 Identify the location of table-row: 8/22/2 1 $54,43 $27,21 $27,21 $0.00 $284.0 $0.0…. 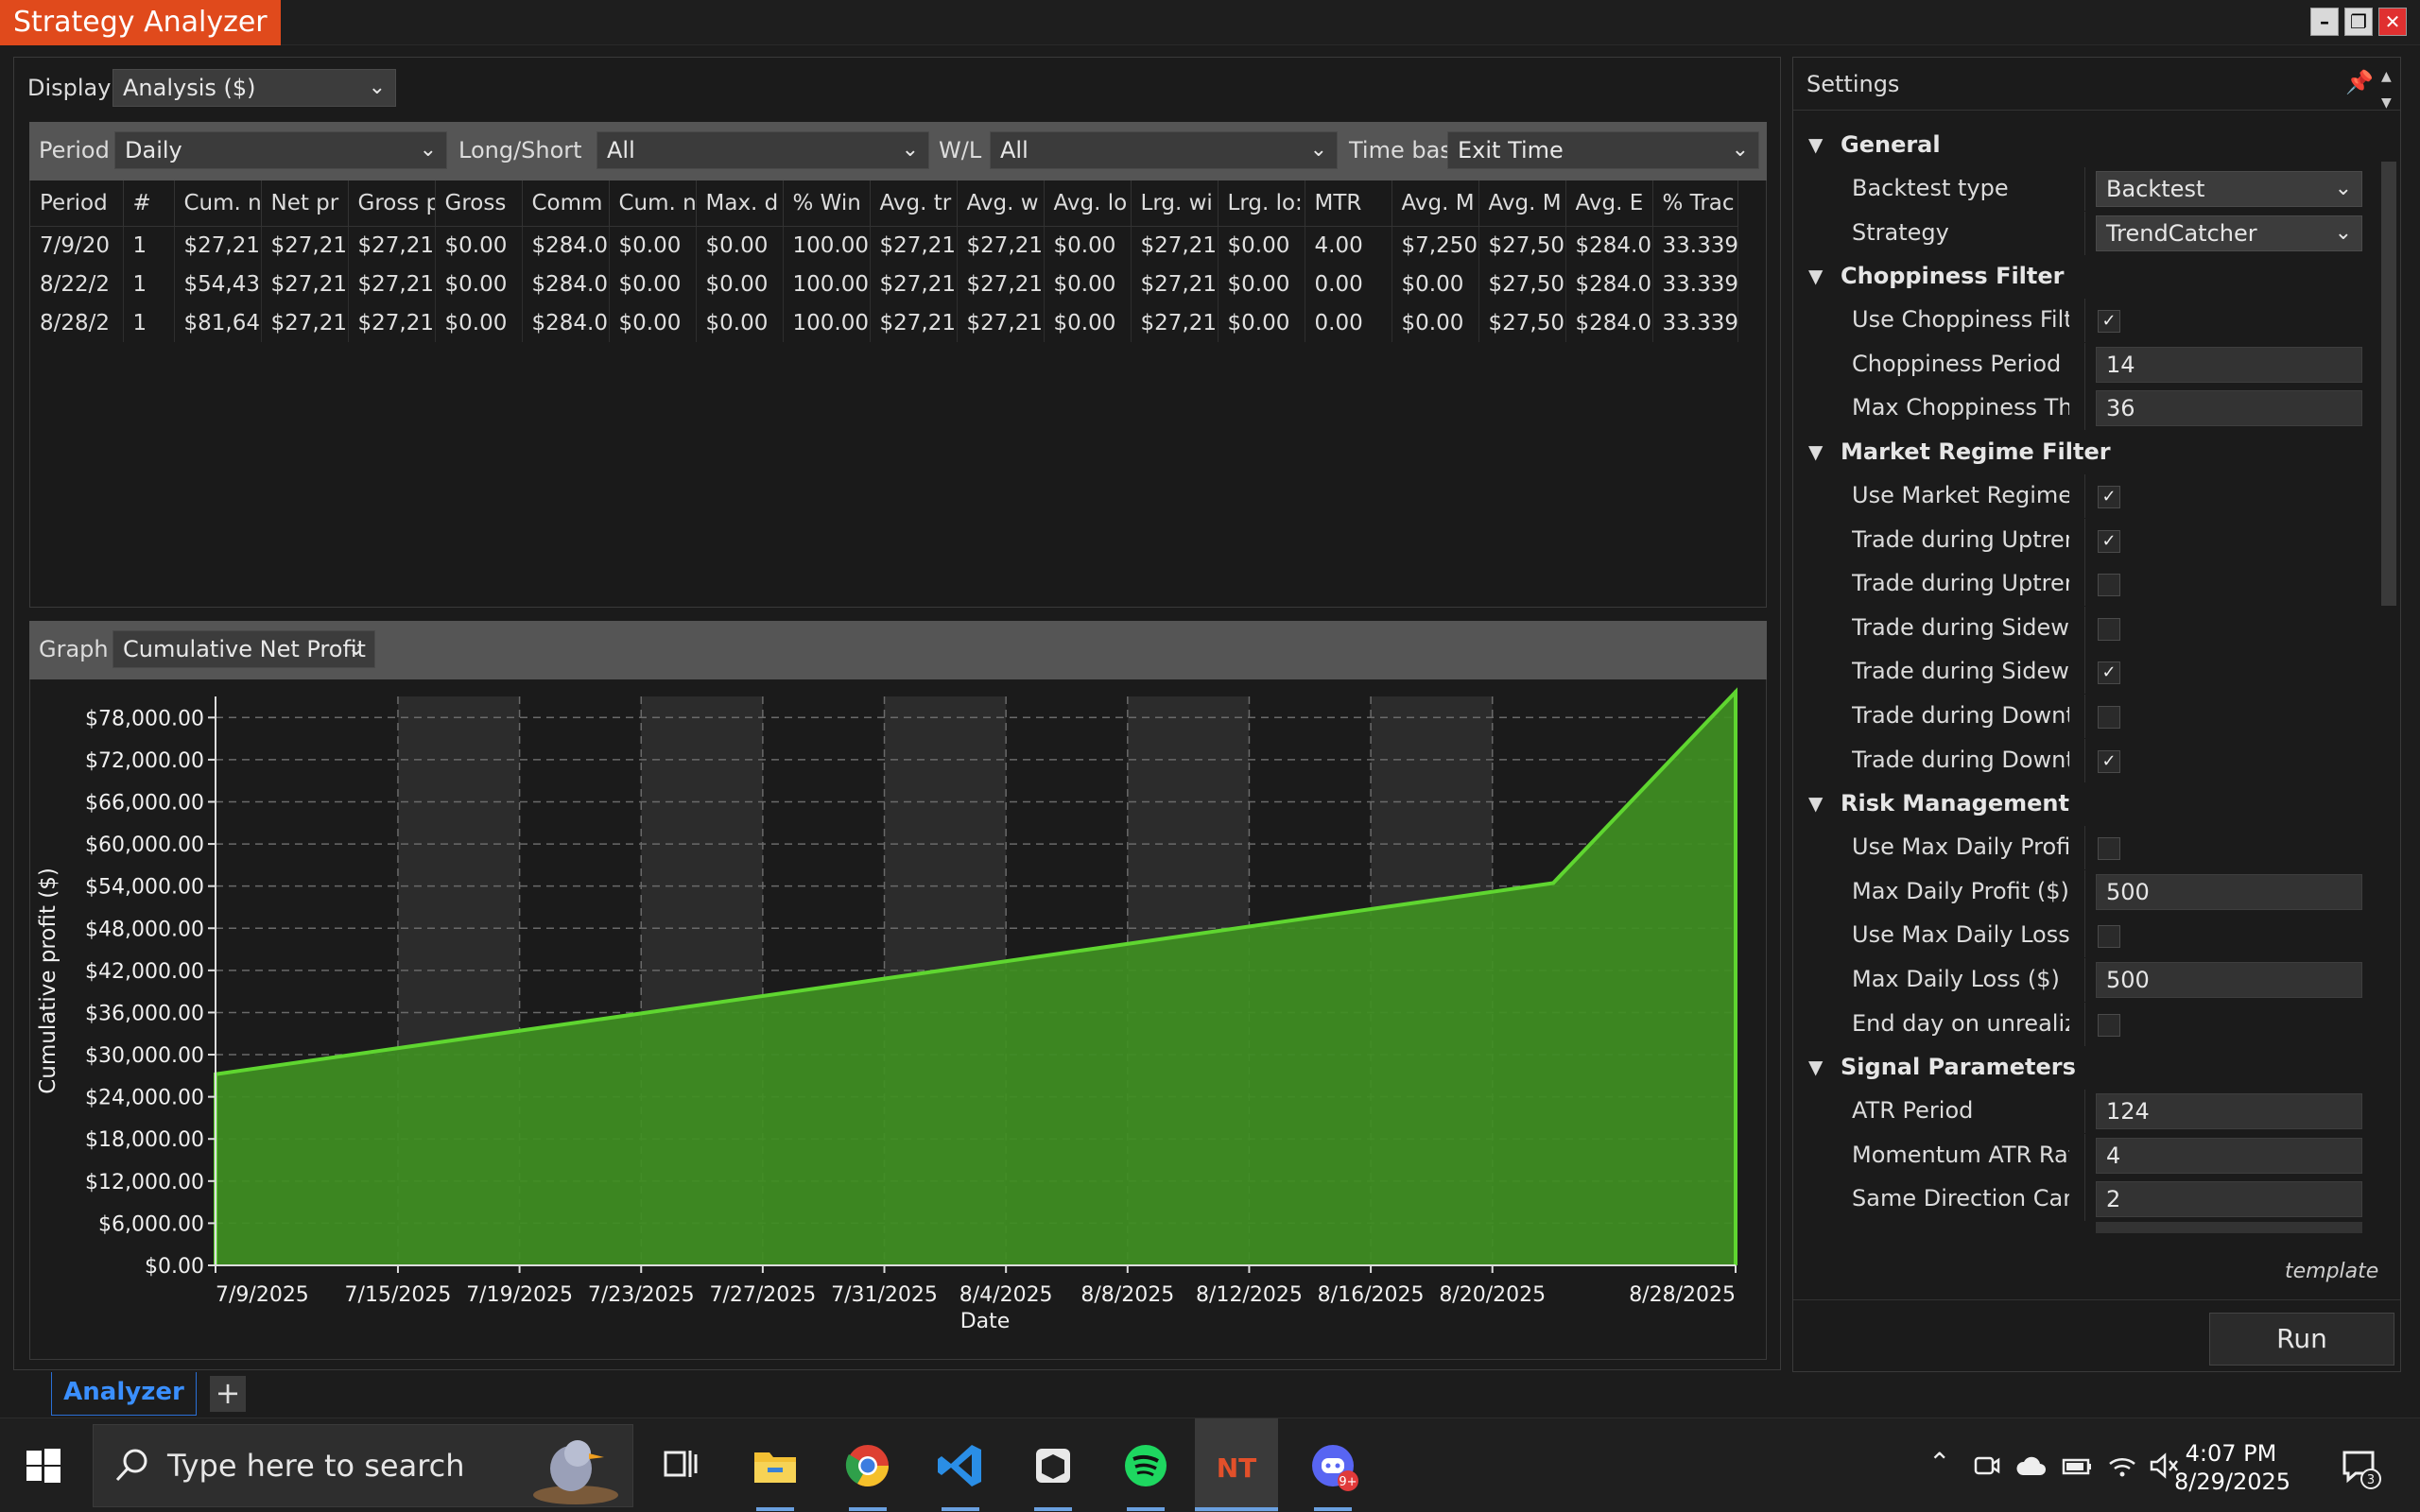
(884, 284).